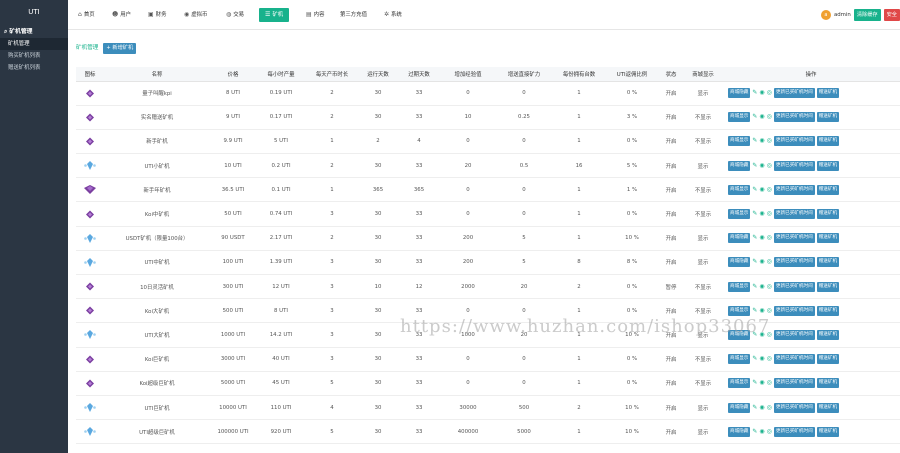 The height and width of the screenshot is (453, 900). What do you see at coordinates (34, 56) in the screenshot?
I see `sidebar-item-purchase-list: 购买矿机列表` at bounding box center [34, 56].